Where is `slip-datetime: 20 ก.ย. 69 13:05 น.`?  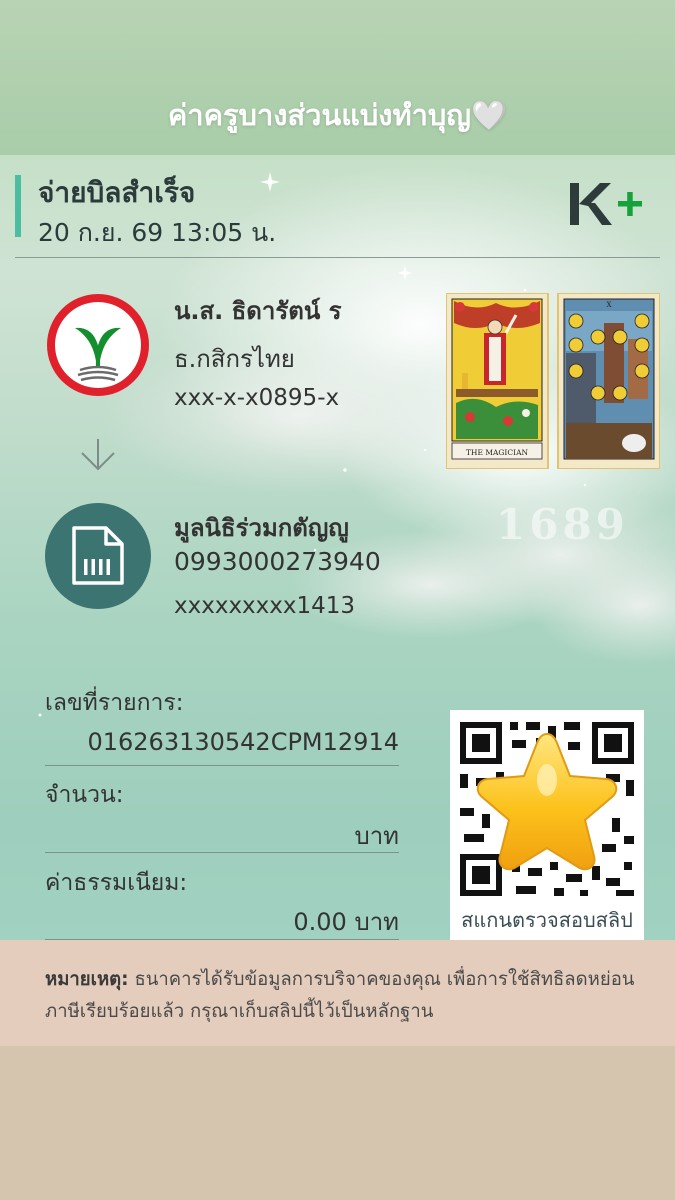
slip-datetime: 20 ก.ย. 69 13:05 น. is located at coordinates (157, 232).